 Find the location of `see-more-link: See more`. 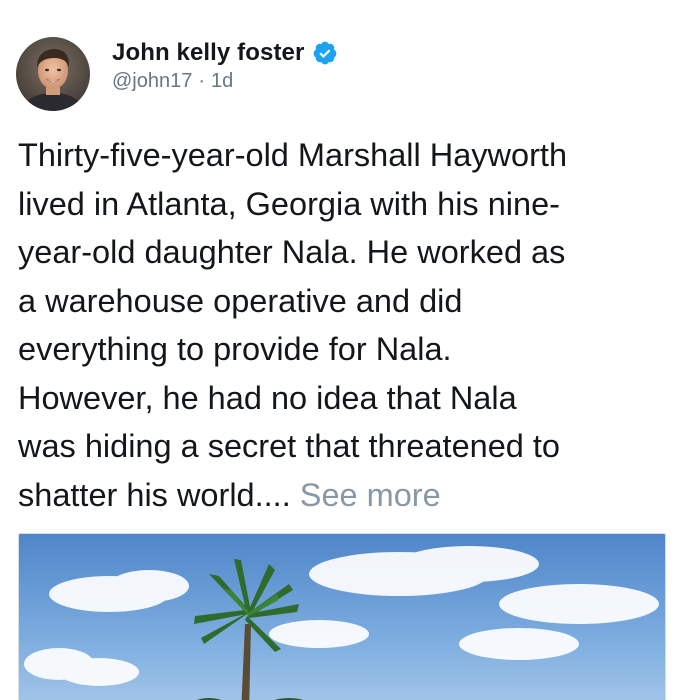

see-more-link: See more is located at coordinates (370, 495).